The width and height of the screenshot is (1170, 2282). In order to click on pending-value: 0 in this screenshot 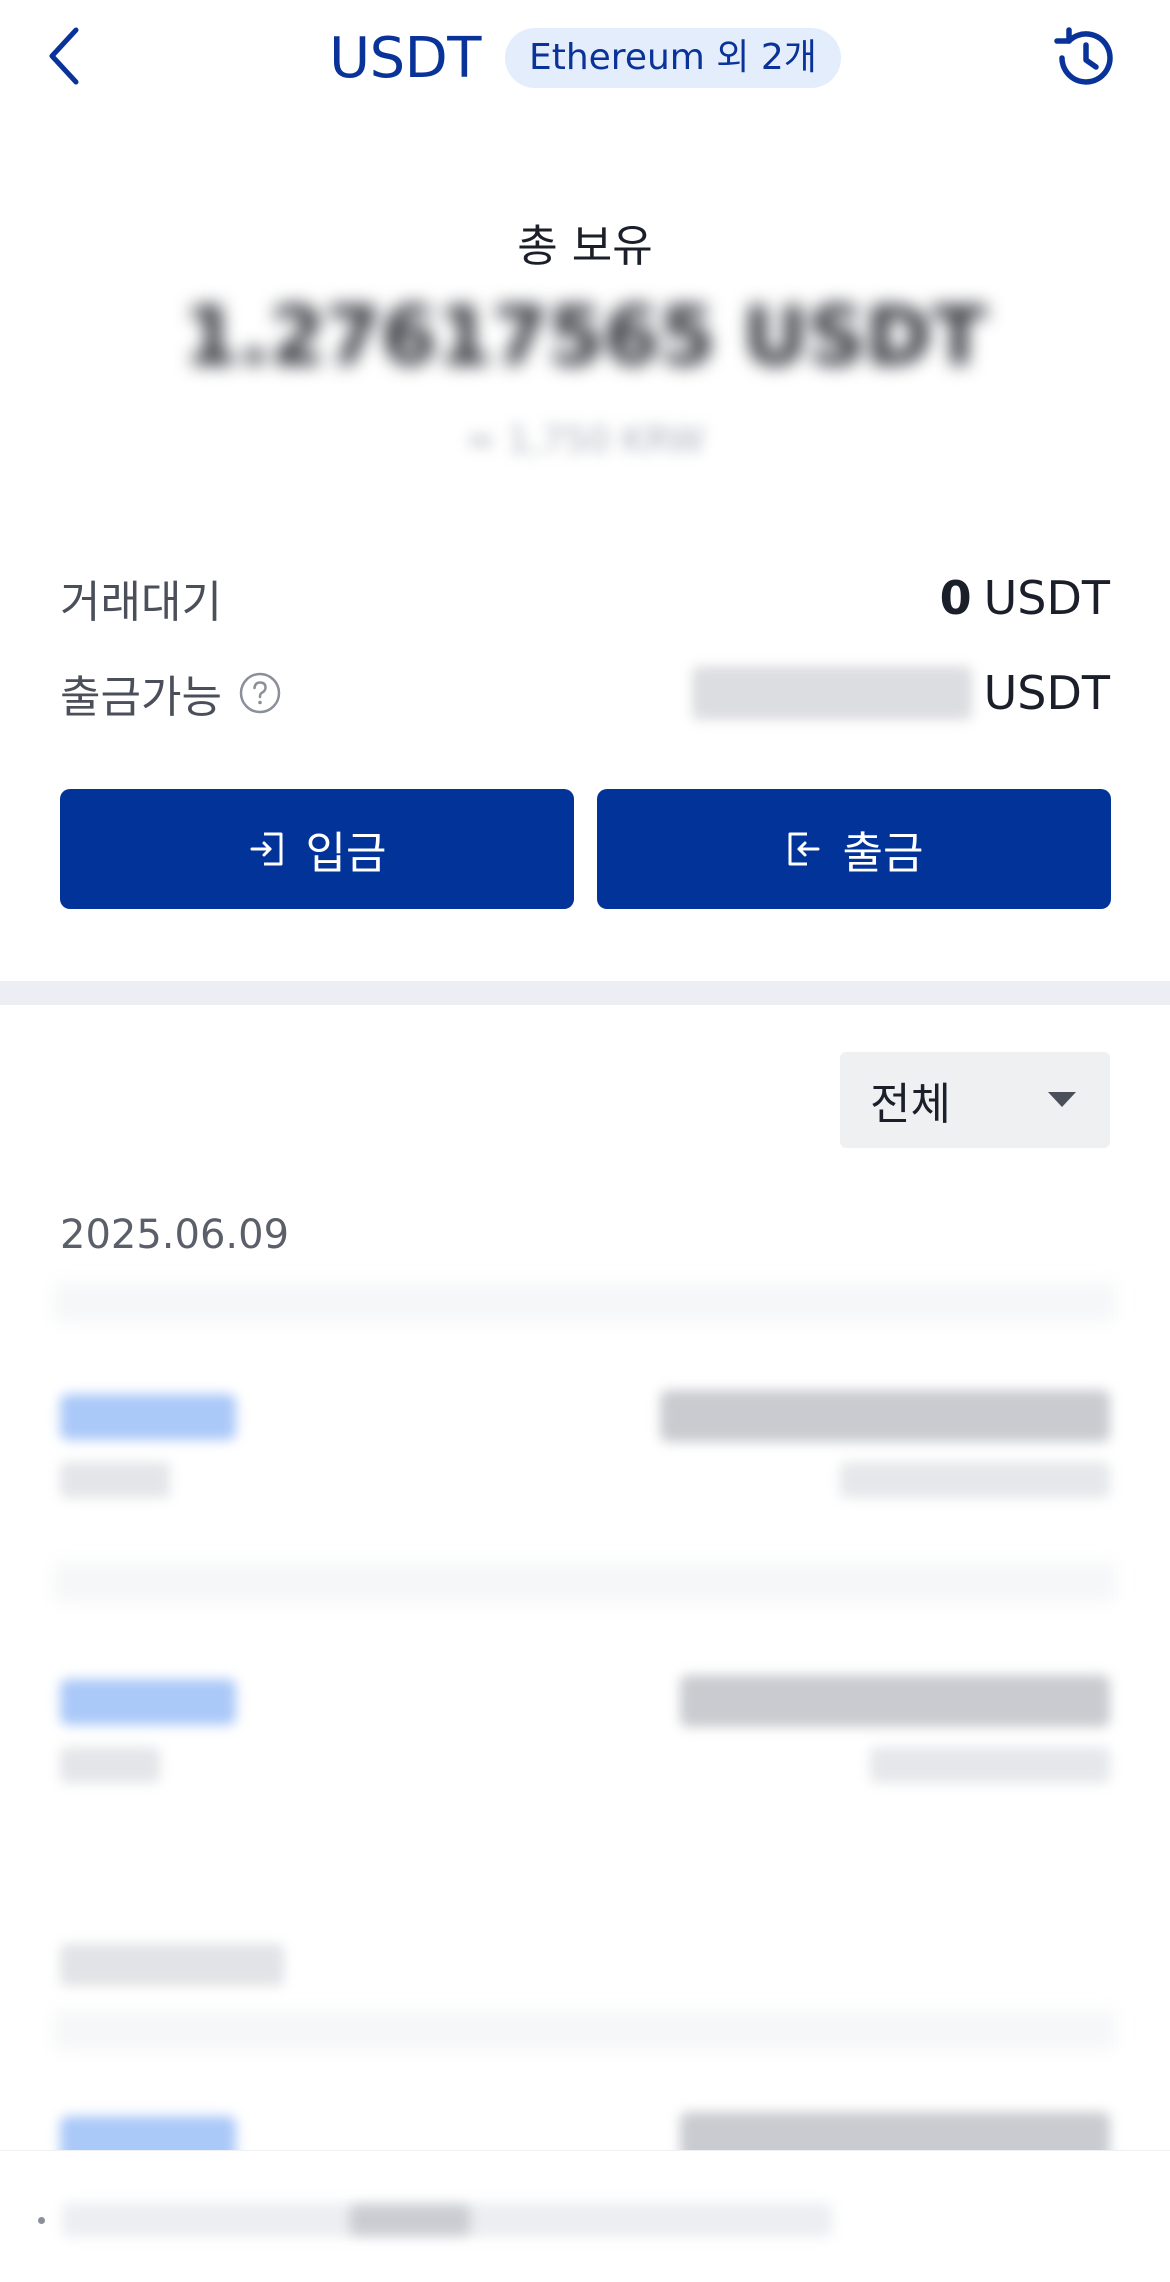, I will do `click(955, 598)`.